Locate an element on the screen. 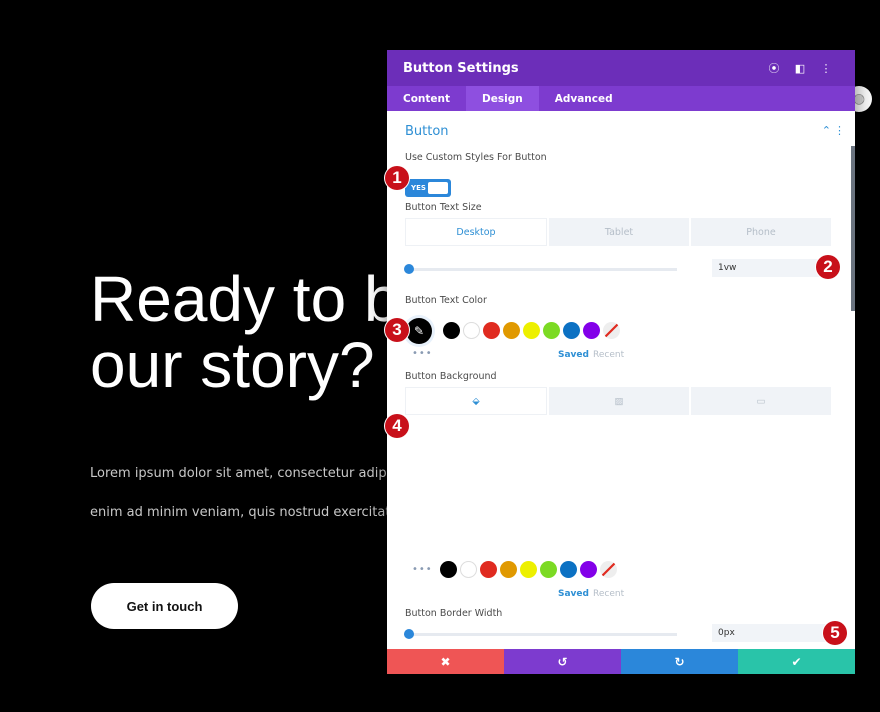 Image resolution: width=880 pixels, height=712 pixels. step-badge-5: 5 is located at coordinates (835, 633).